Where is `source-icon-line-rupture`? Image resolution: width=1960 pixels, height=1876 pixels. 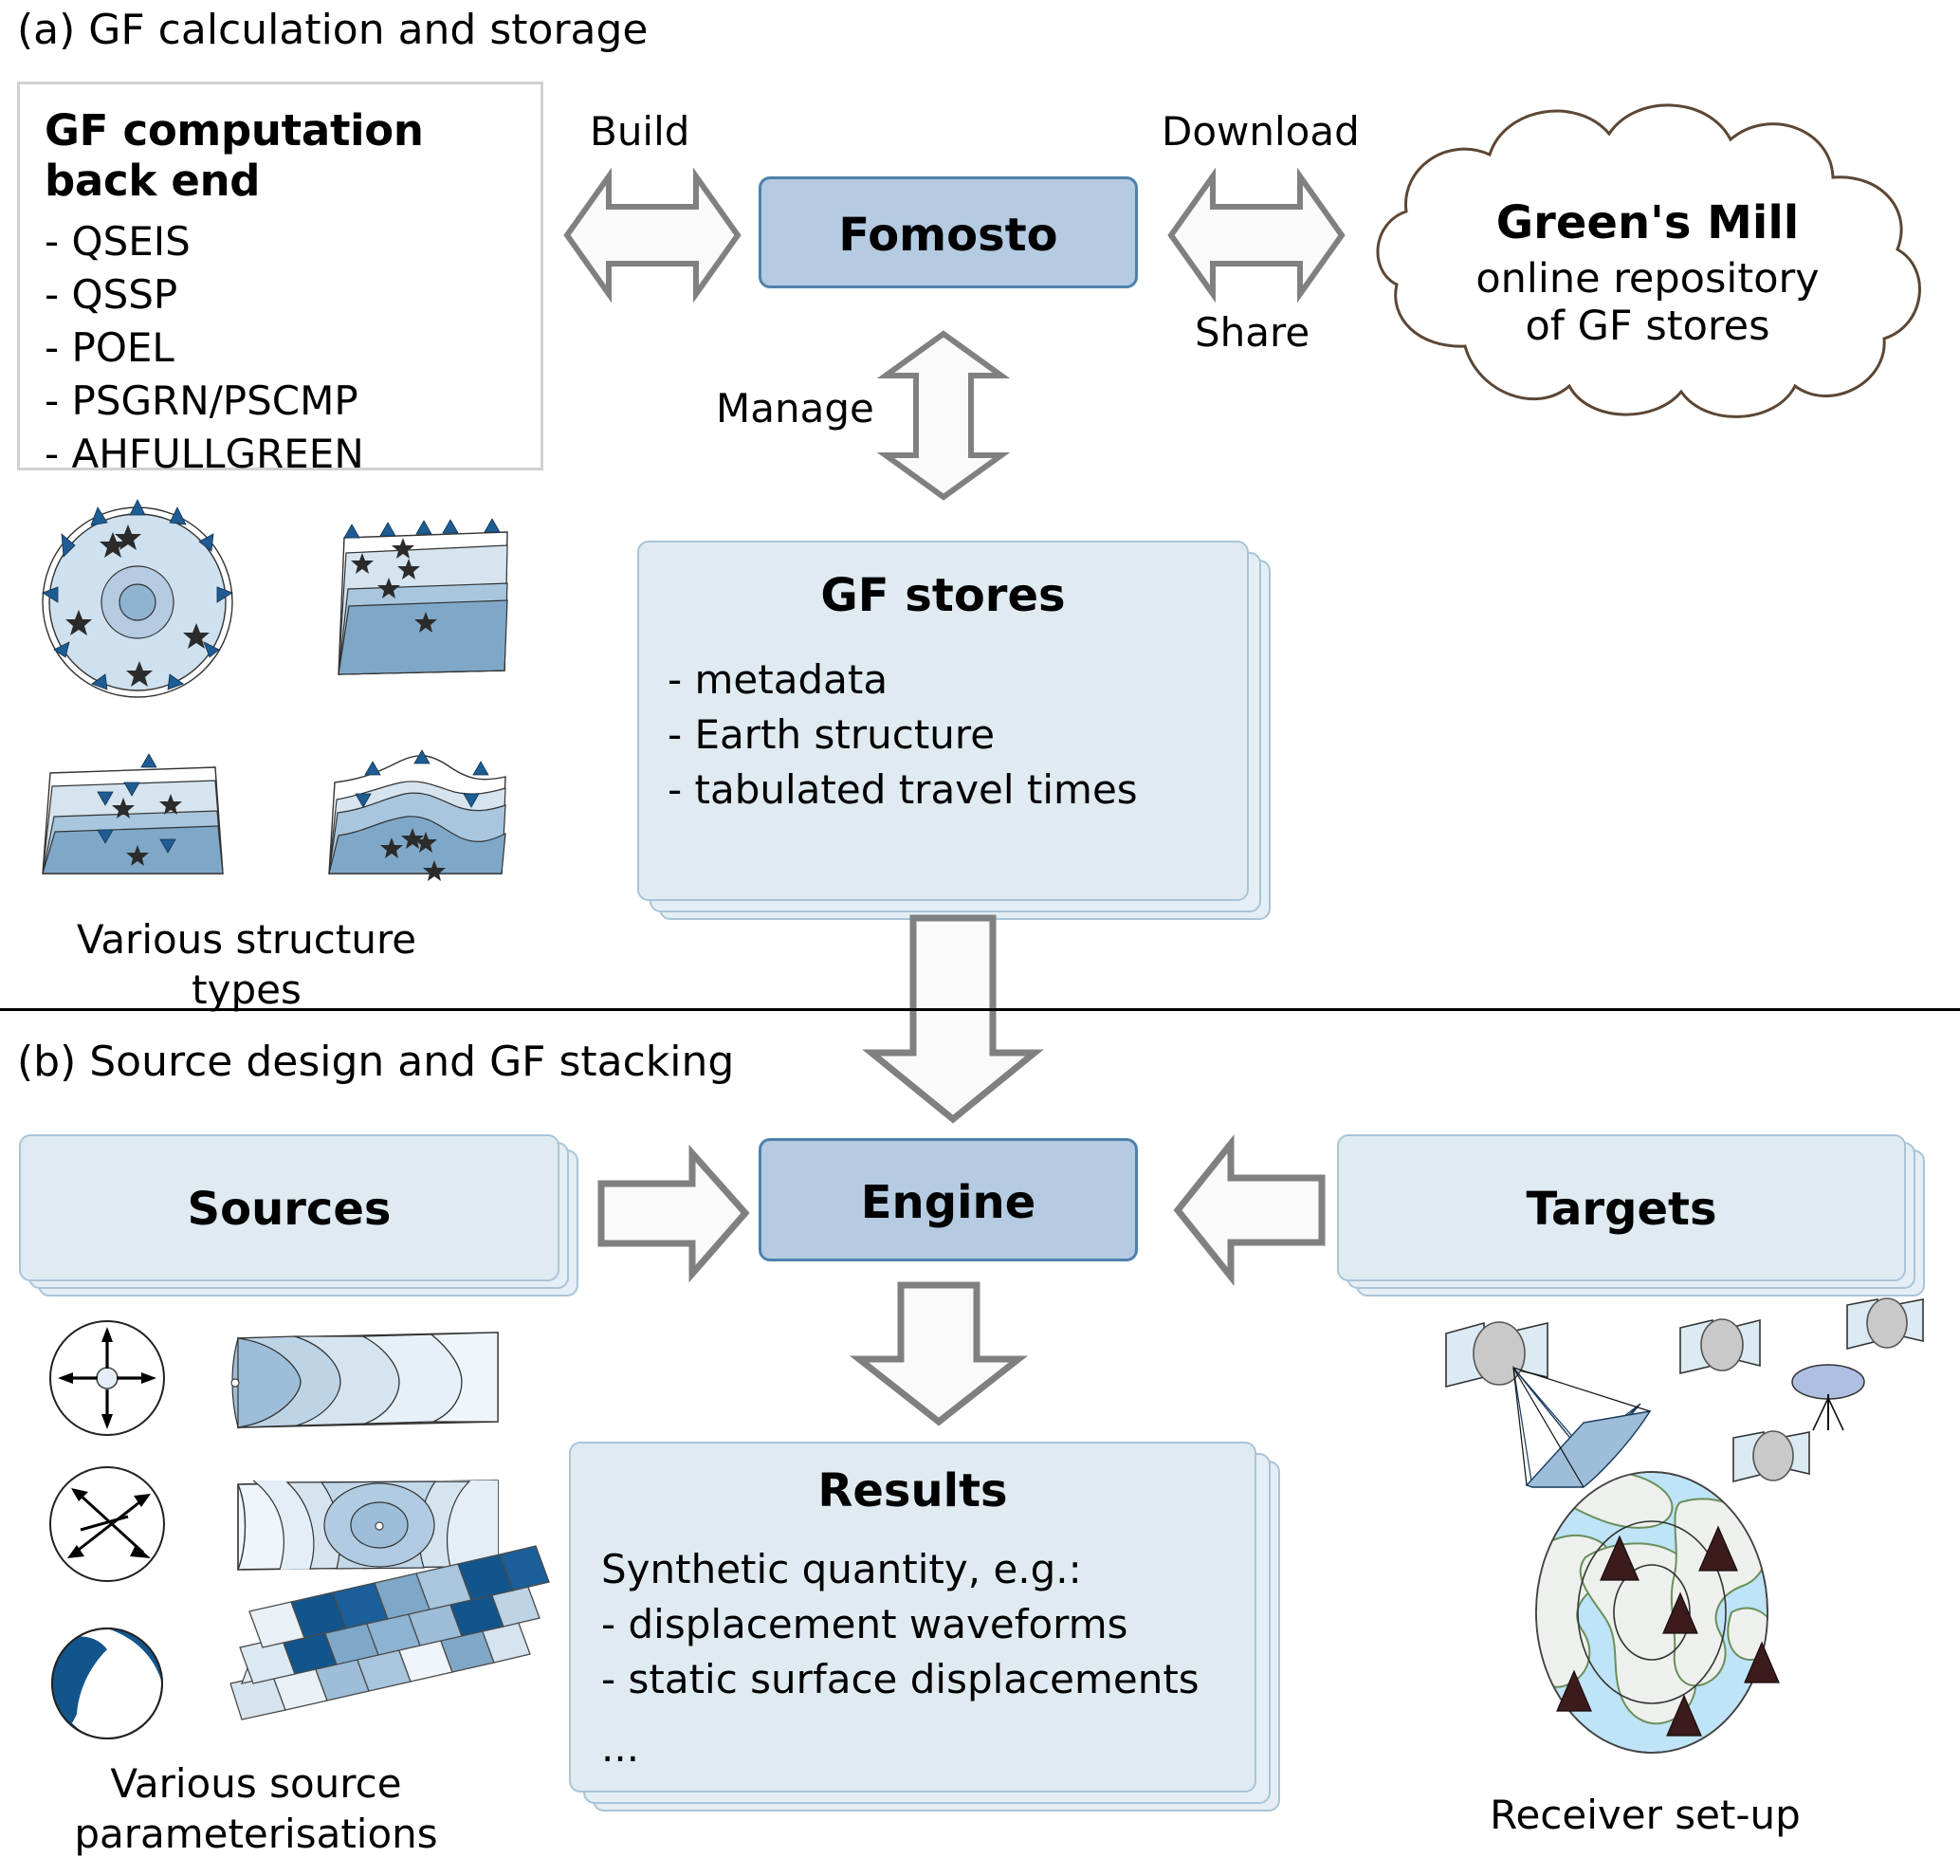 source-icon-line-rupture is located at coordinates (364, 1381).